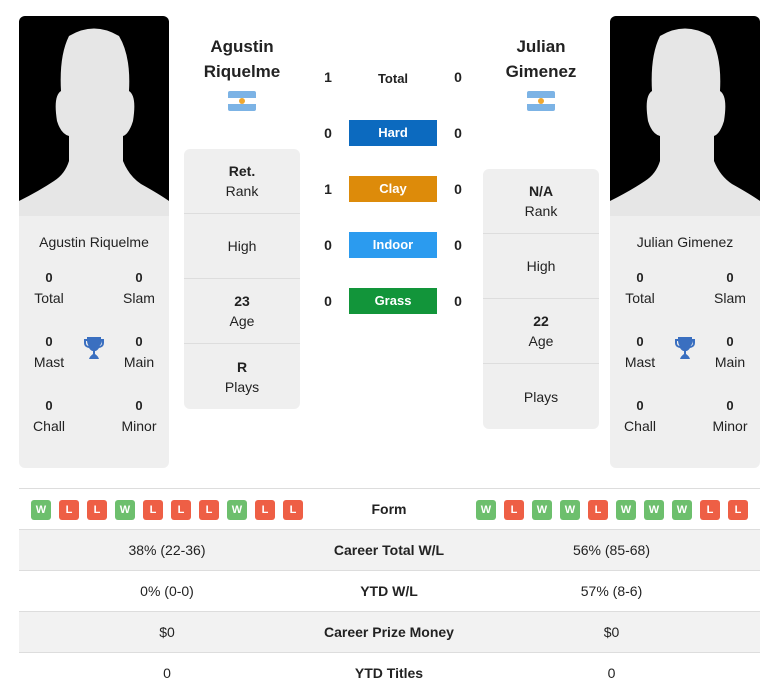  I want to click on h2h-row-total: 1 Total 0, so click(390, 77).